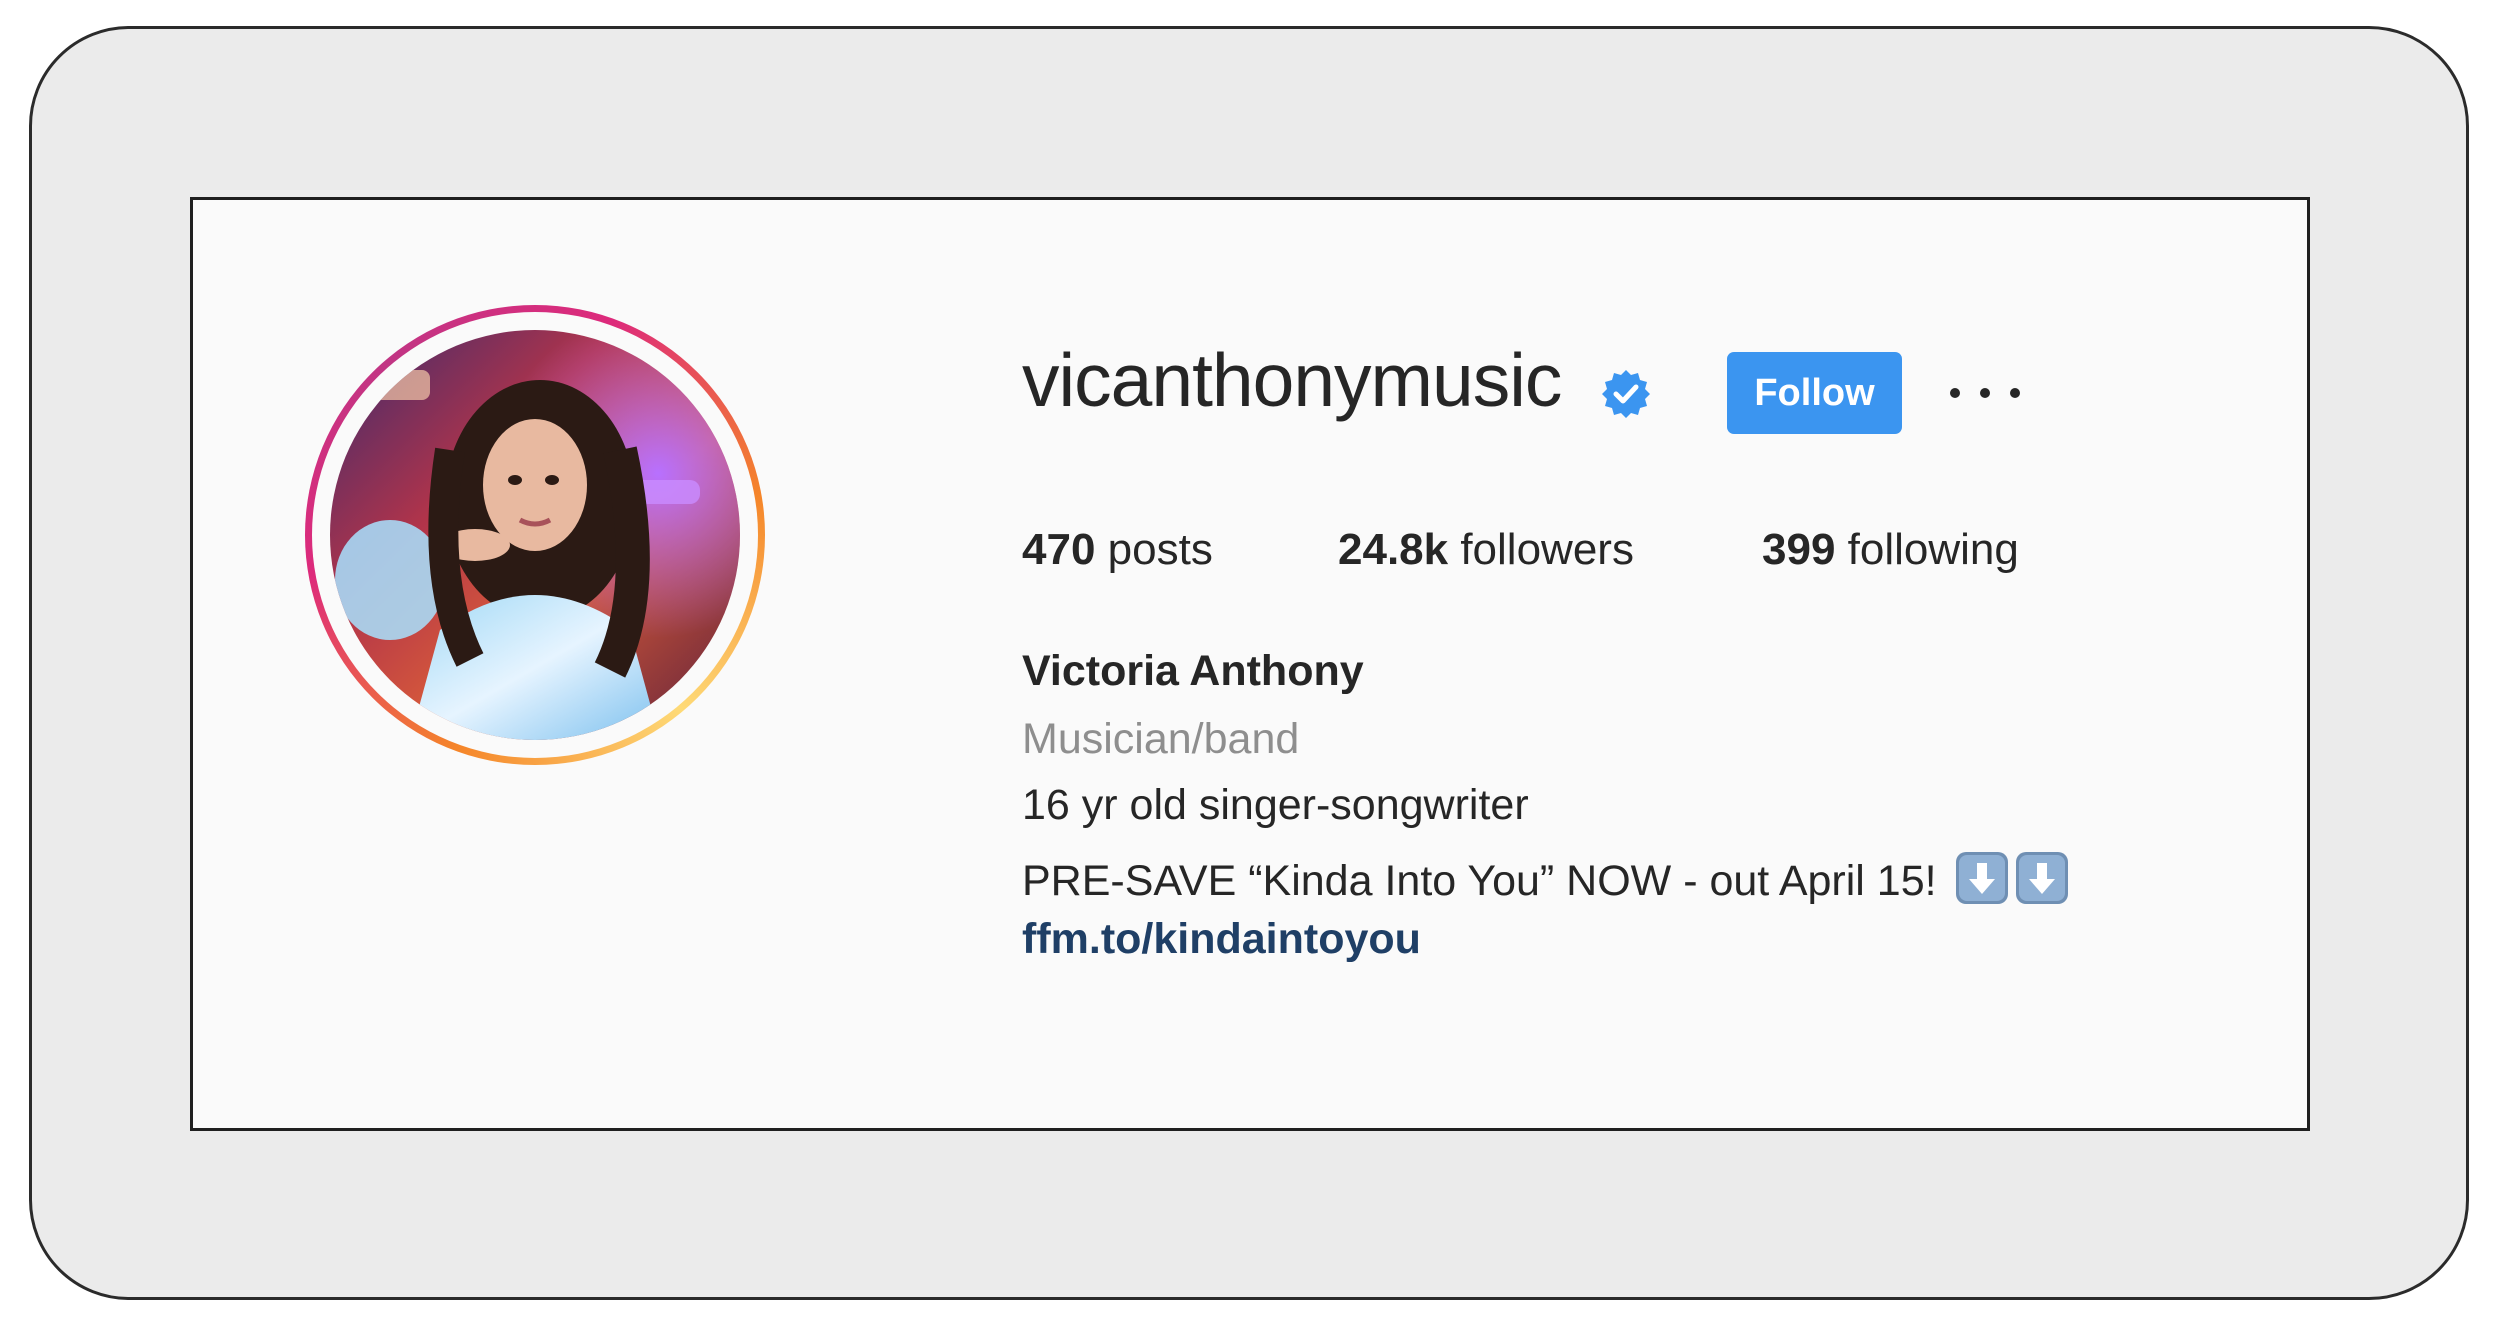  Describe the element at coordinates (1799, 549) in the screenshot. I see `following-count: 399` at that location.